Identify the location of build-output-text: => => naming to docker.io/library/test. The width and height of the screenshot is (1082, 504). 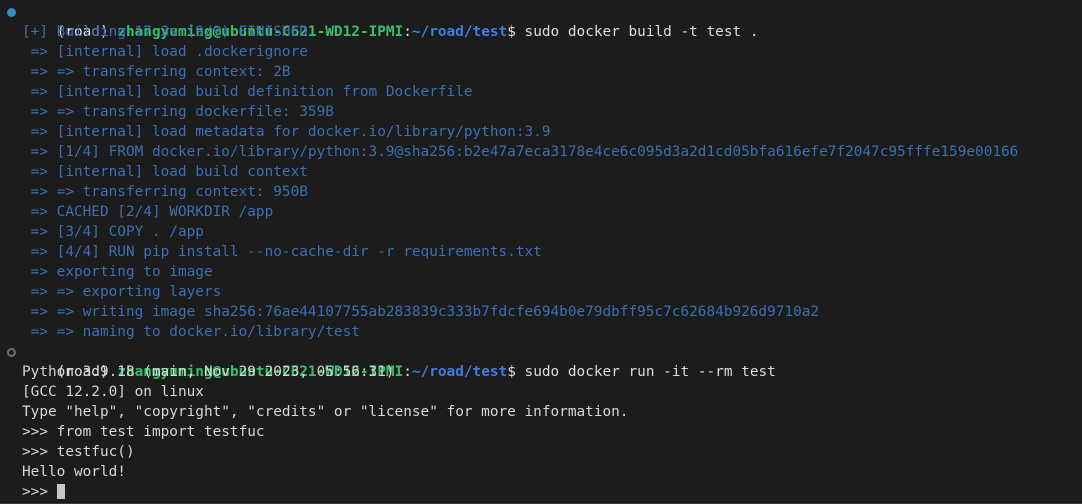
(191, 332).